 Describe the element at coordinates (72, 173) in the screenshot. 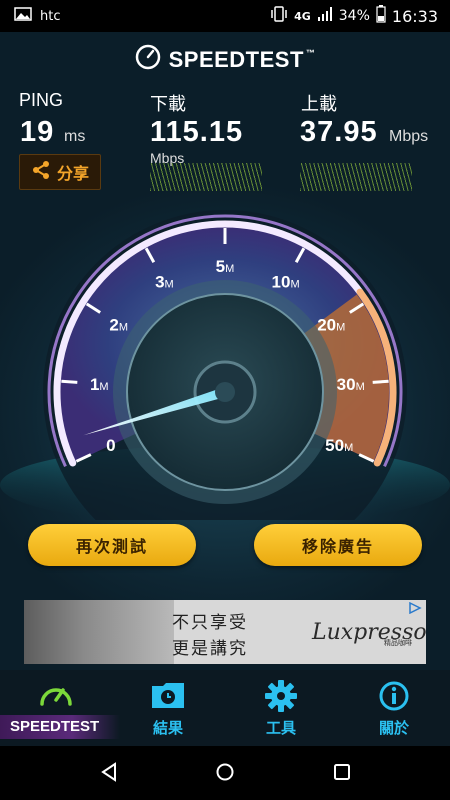

I see `share-label: 分享` at that location.